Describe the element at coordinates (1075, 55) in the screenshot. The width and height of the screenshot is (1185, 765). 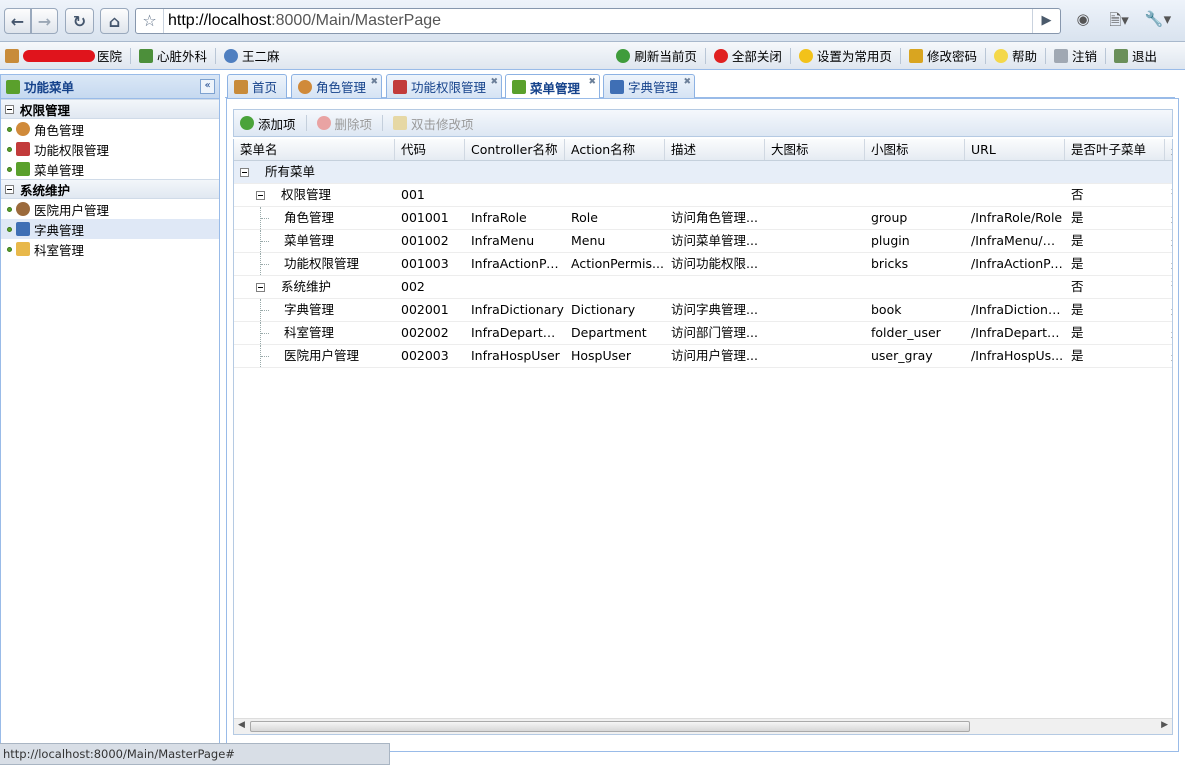
I see `logout-button: 注销` at that location.